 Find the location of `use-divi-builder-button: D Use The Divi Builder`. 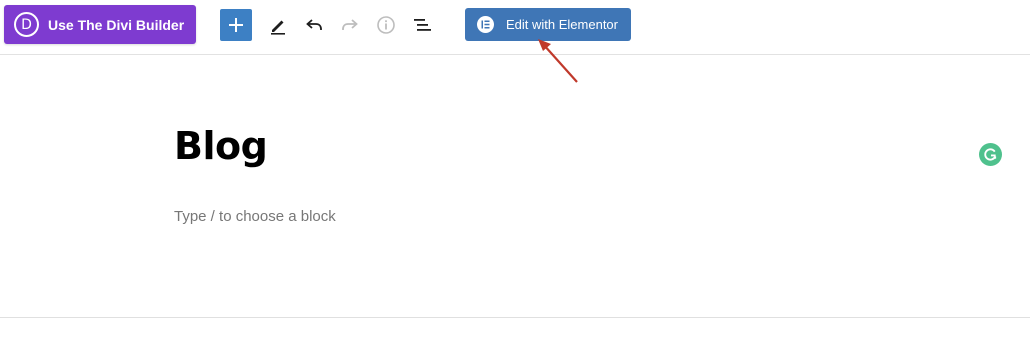

use-divi-builder-button: D Use The Divi Builder is located at coordinates (100, 24).